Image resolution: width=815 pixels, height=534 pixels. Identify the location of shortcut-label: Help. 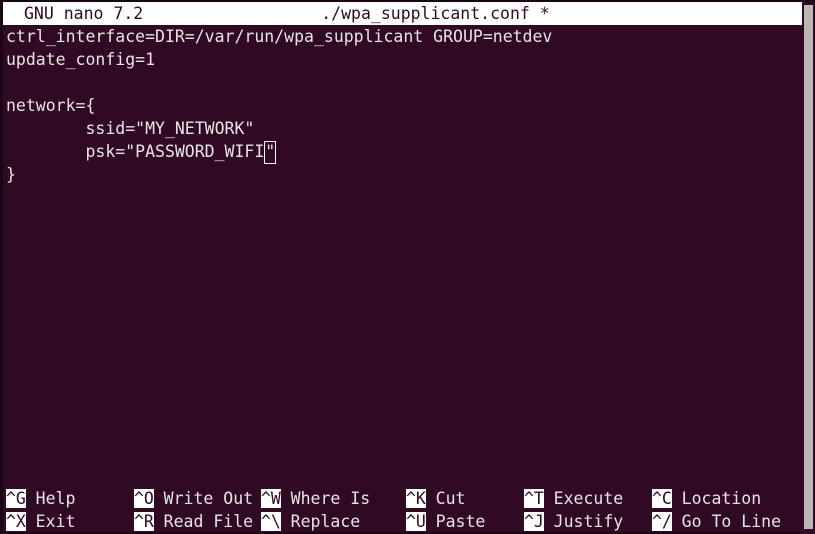
(55, 498).